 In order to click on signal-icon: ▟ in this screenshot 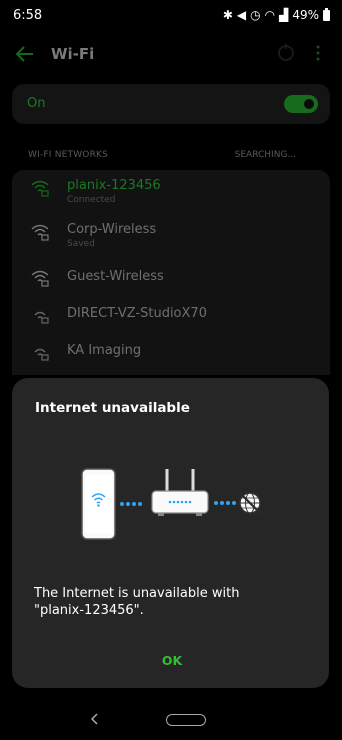, I will do `click(284, 15)`.